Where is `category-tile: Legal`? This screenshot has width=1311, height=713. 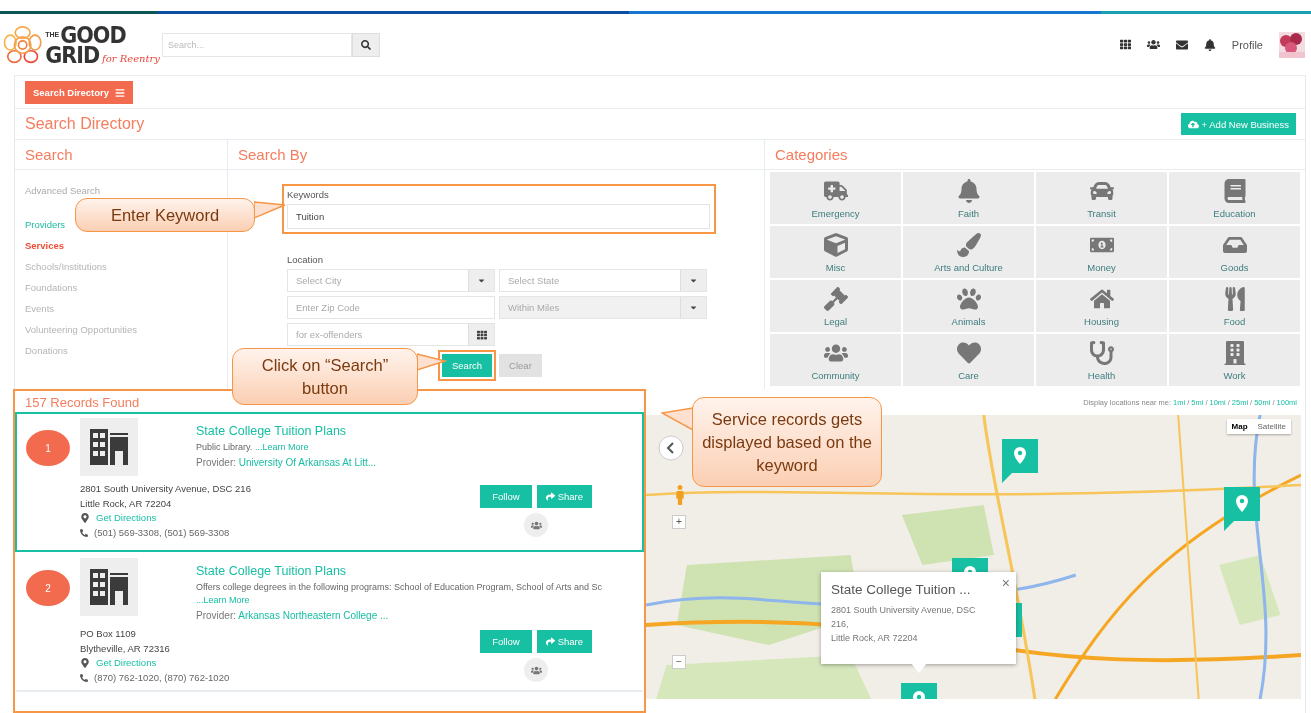
category-tile: Legal is located at coordinates (835, 306).